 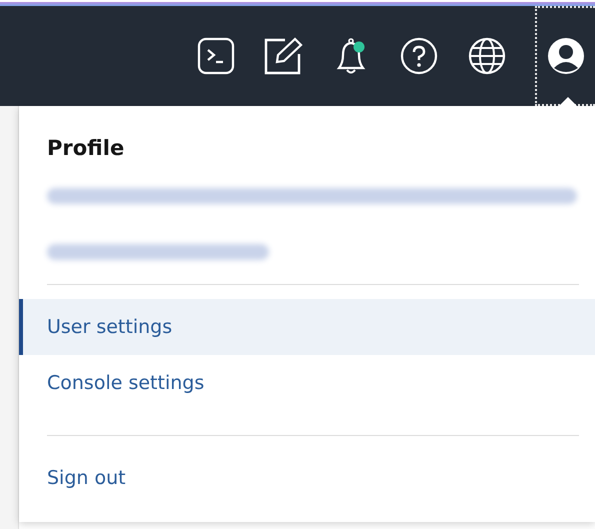 I want to click on edit-button, so click(x=283, y=56).